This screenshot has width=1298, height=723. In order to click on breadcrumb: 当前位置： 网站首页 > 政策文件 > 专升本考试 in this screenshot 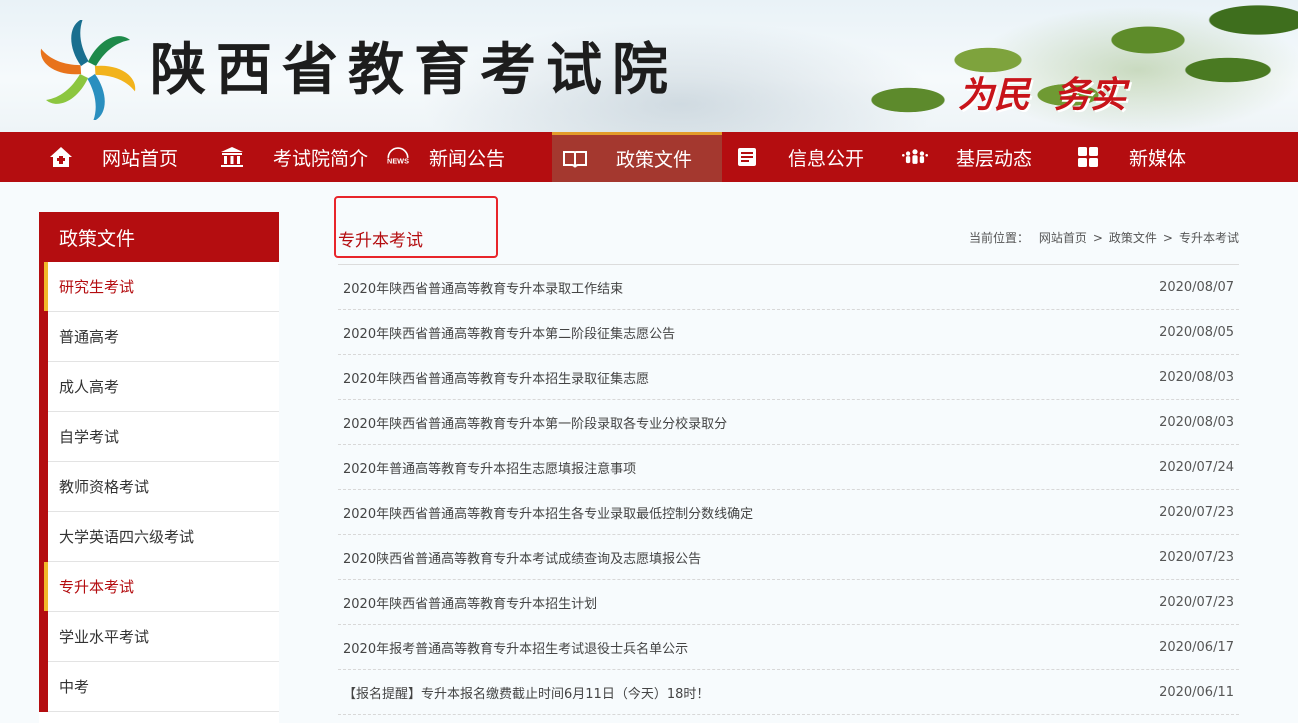, I will do `click(1104, 237)`.